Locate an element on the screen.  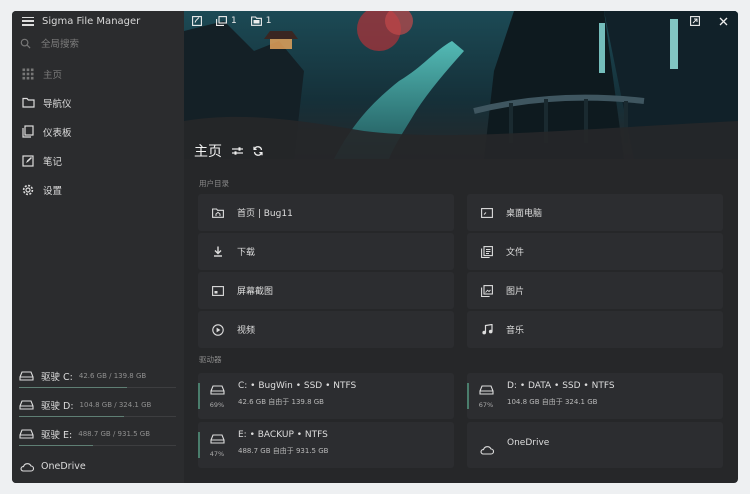
dir-card-label: 文件 is located at coordinates (515, 253).